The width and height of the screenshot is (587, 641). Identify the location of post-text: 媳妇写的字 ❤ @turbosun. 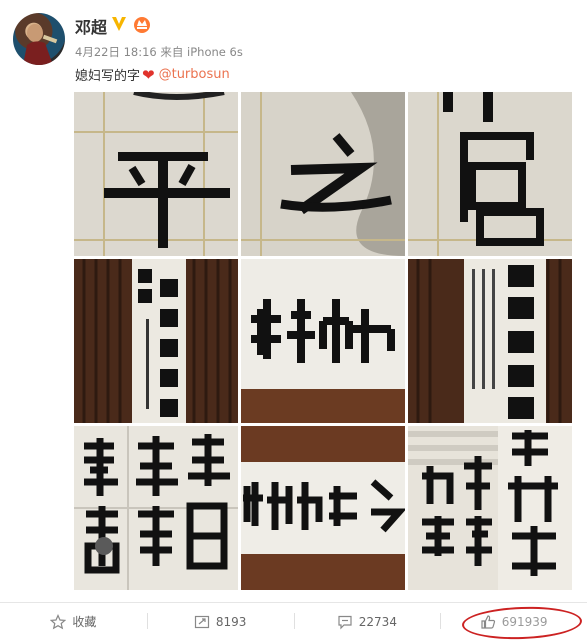
(152, 75).